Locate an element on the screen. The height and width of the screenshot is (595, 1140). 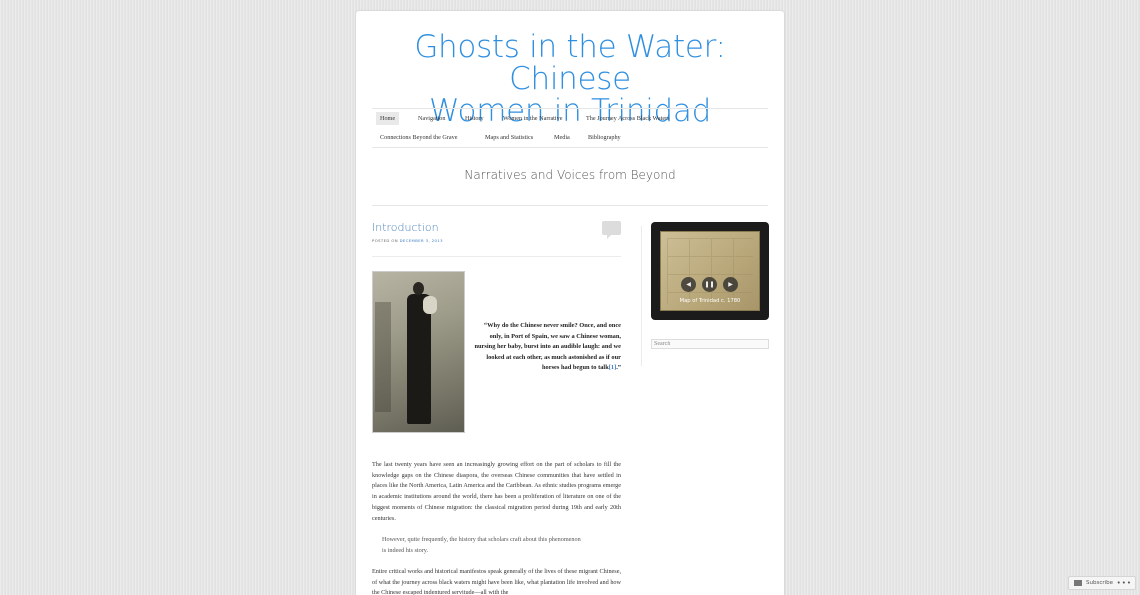
comment-bubble-icon is located at coordinates (611, 230).